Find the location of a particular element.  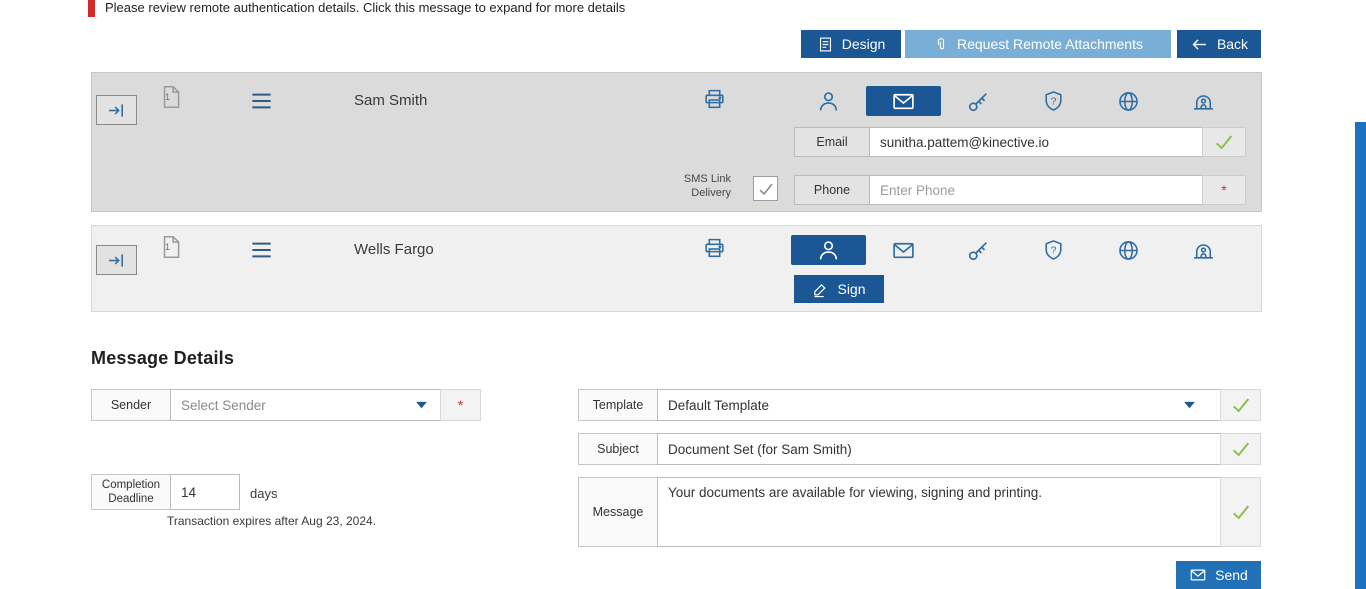

email-label: Email is located at coordinates (832, 142).